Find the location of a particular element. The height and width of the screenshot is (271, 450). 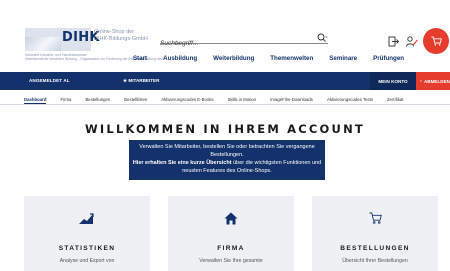

tab-test-codes: Aktivierungscodes Tests is located at coordinates (350, 99).